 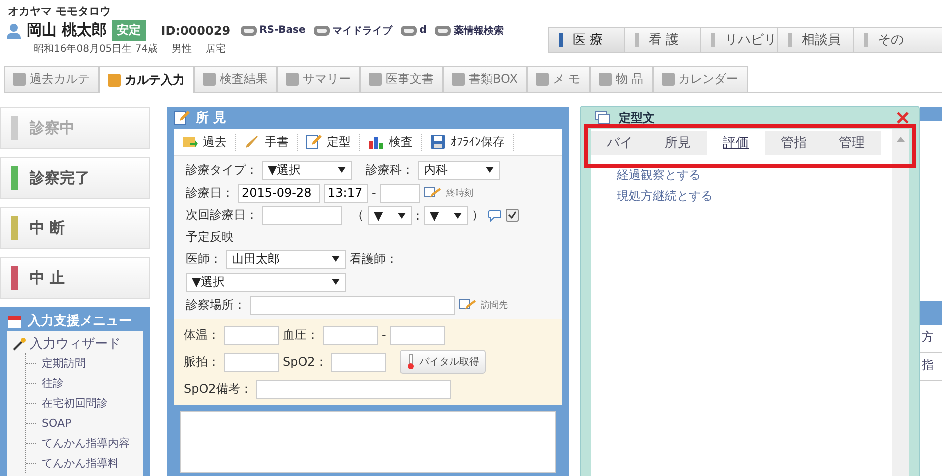 What do you see at coordinates (468, 305) in the screenshot?
I see `pencil-icon` at bounding box center [468, 305].